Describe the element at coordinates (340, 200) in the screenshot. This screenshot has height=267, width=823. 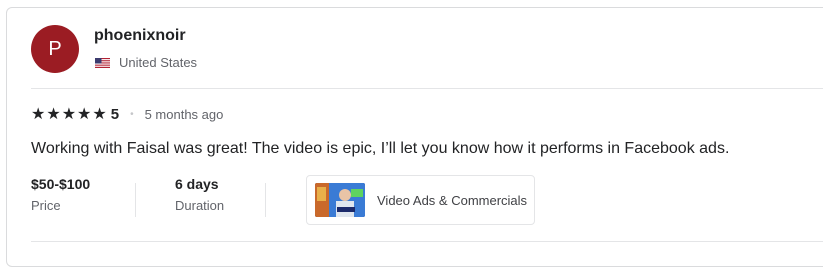
I see `gig-thumbnail-image` at that location.